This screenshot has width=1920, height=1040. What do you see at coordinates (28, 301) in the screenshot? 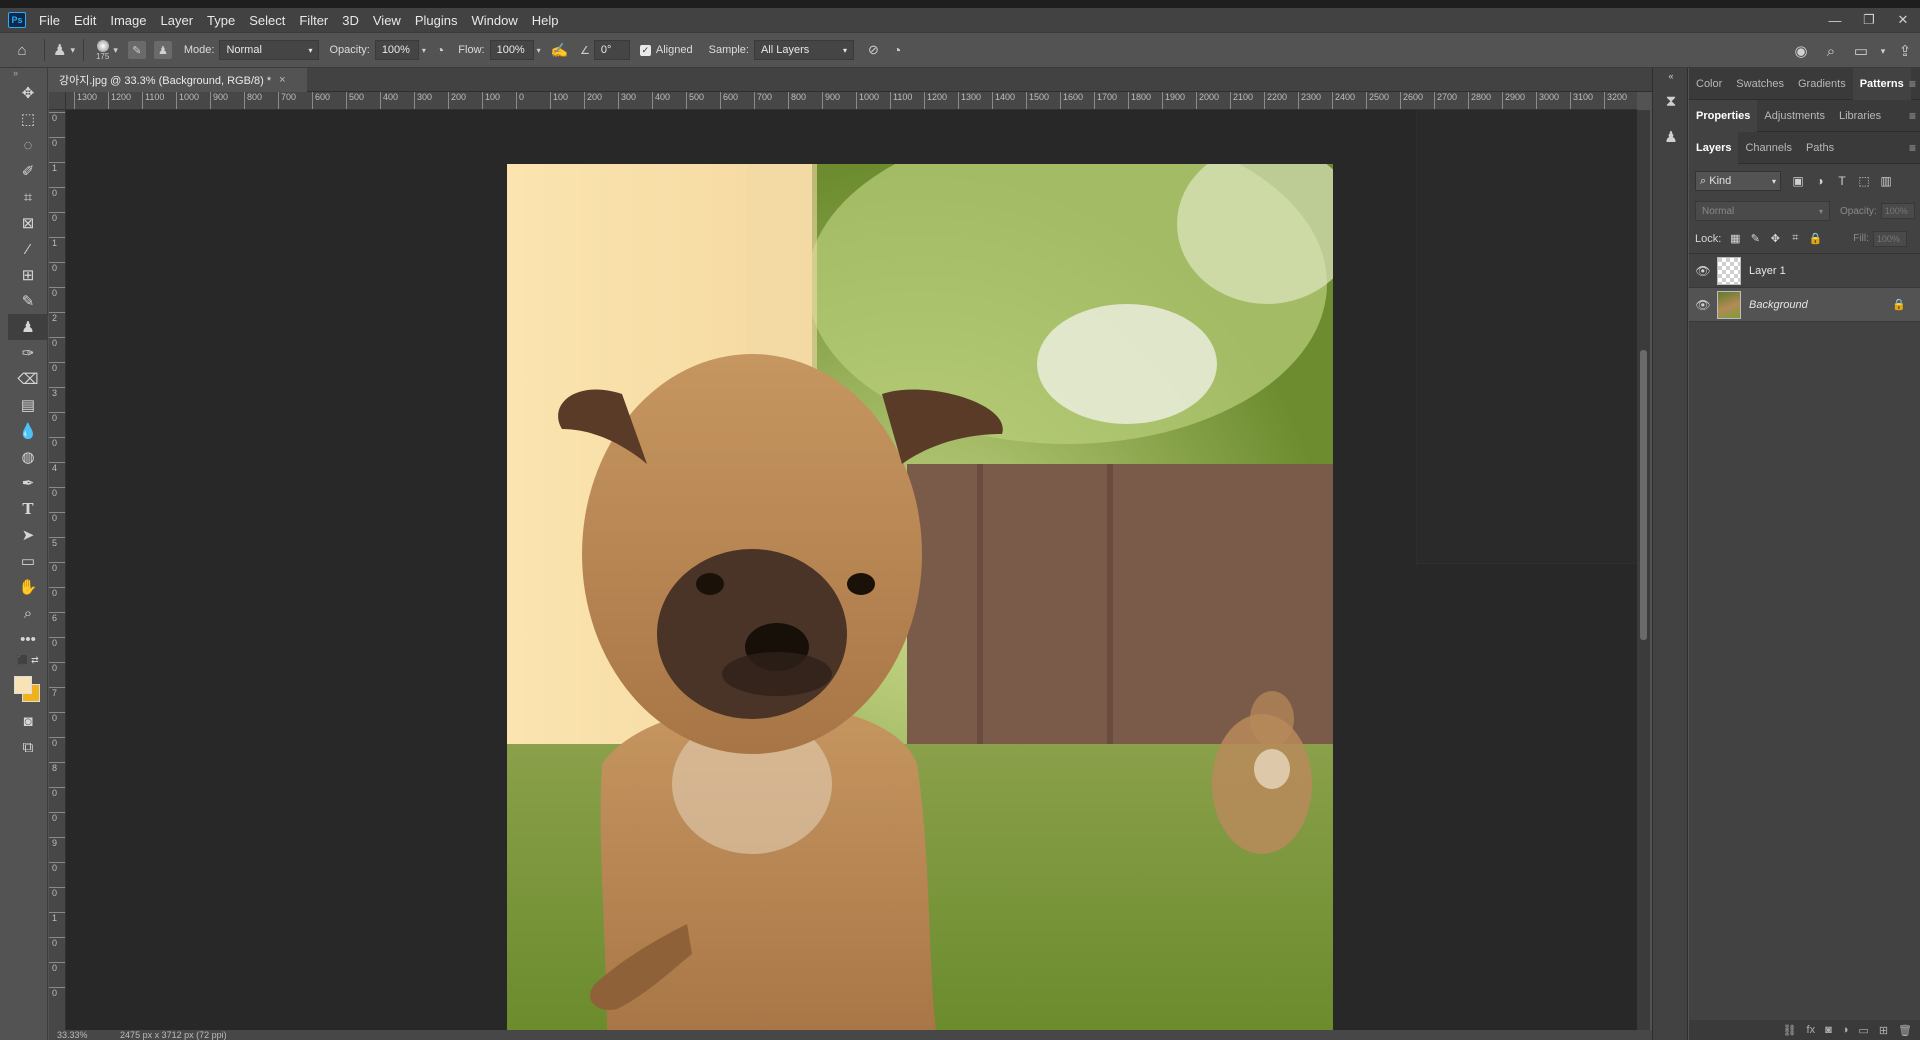
I see `brush-tool-icon: ✎` at bounding box center [28, 301].